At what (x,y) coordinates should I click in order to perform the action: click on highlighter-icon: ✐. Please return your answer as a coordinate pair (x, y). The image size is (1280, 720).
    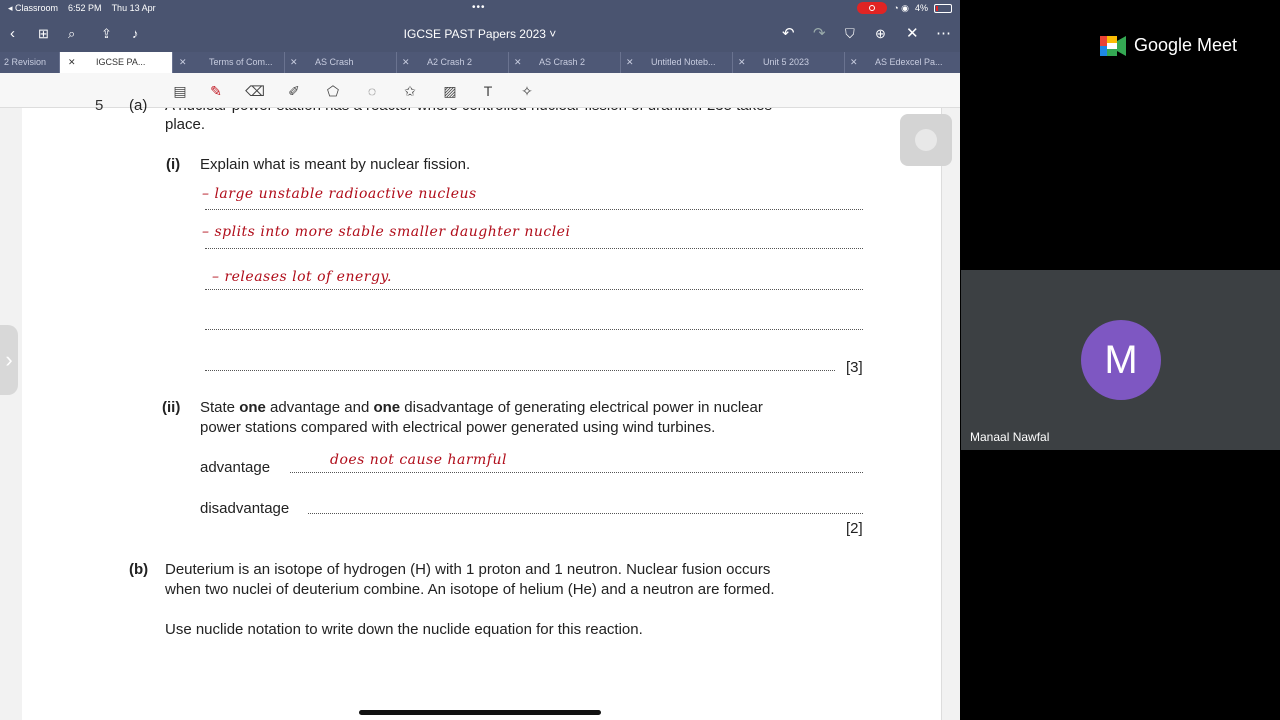
    Looking at the image, I should click on (294, 91).